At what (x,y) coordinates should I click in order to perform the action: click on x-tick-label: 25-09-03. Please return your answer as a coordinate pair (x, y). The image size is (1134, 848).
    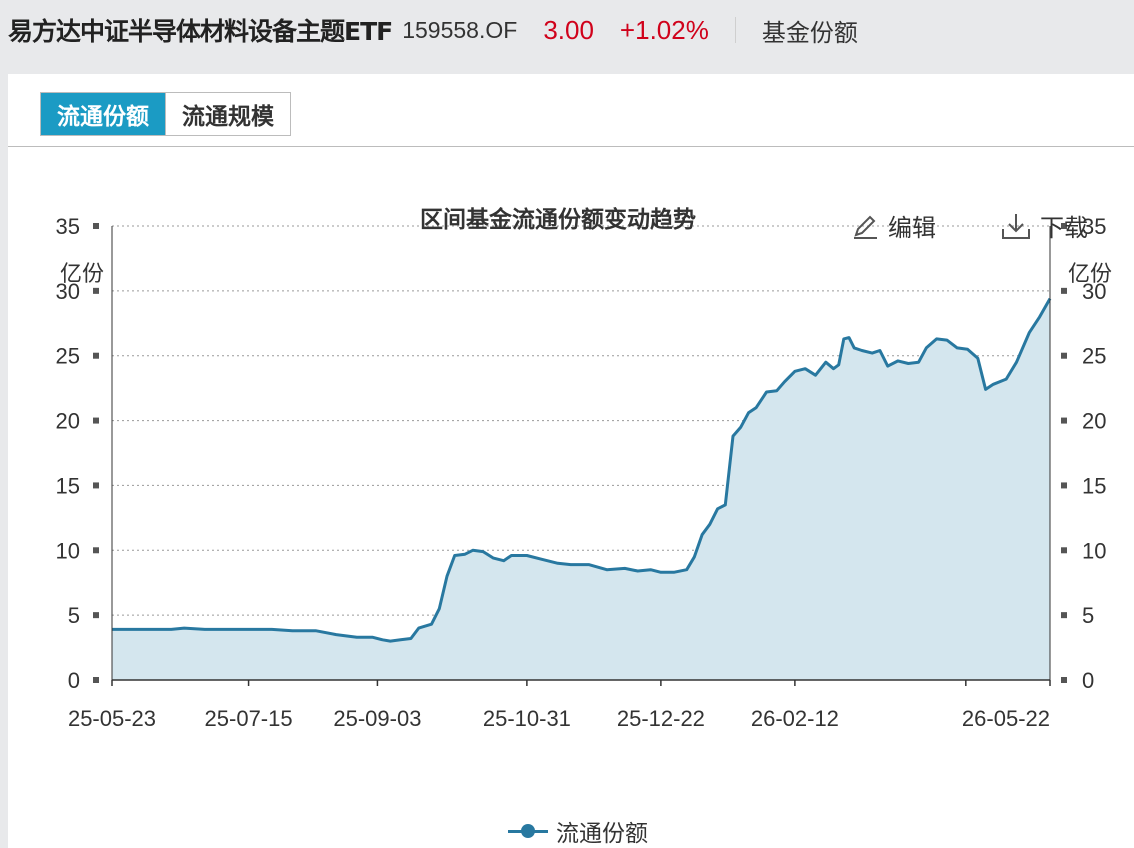
    Looking at the image, I should click on (377, 718).